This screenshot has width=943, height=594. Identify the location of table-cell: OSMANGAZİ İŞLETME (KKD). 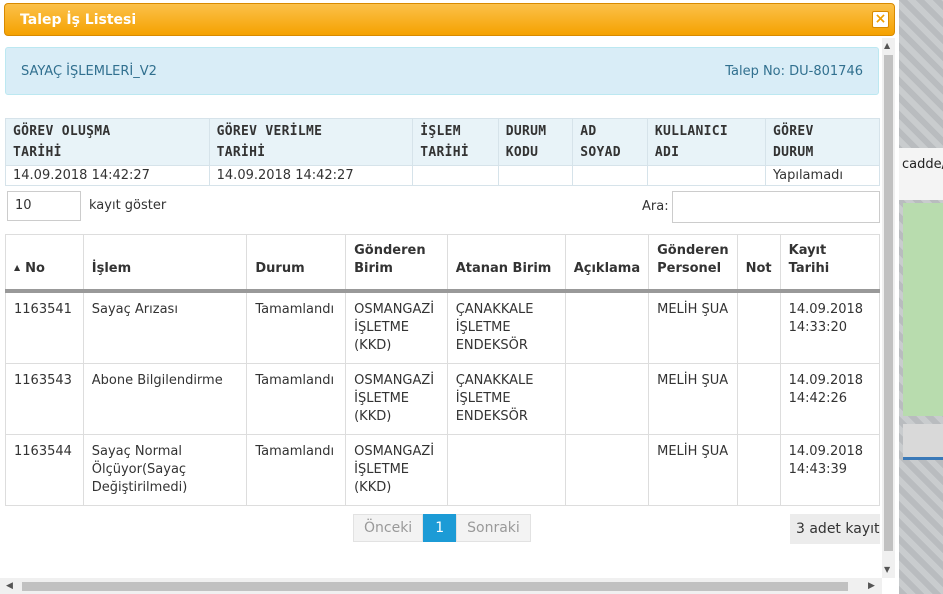
(396, 399).